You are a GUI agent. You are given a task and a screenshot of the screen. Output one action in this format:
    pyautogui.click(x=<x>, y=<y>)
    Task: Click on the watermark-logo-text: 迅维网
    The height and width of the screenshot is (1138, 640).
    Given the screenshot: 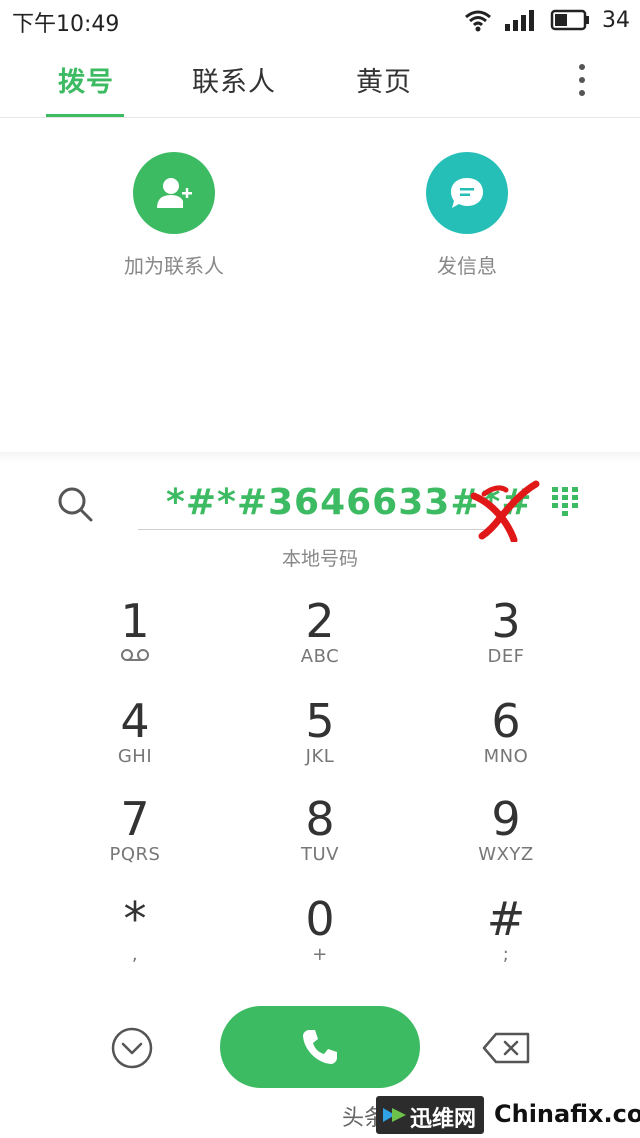 What is the action you would take?
    pyautogui.click(x=443, y=1119)
    